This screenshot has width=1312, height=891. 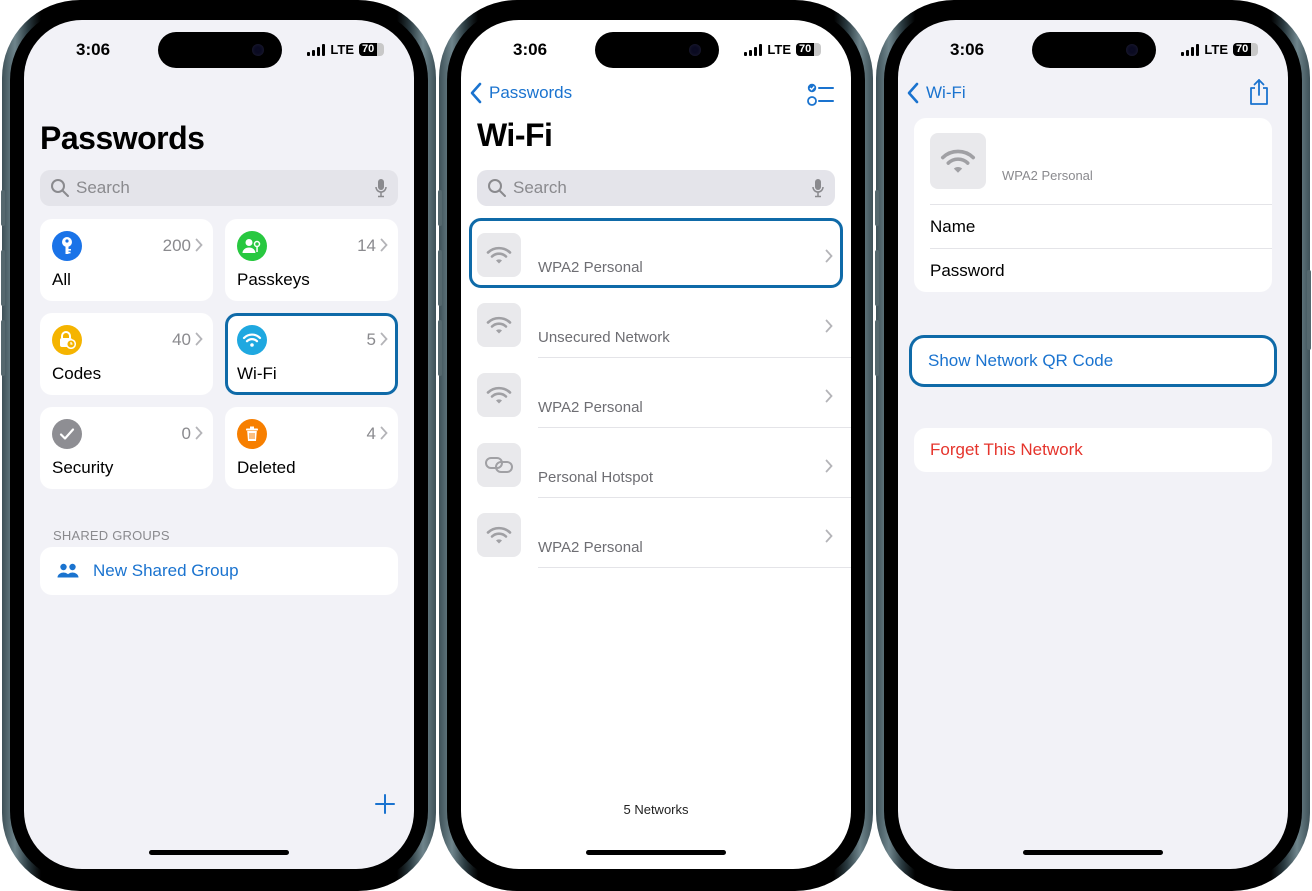 What do you see at coordinates (604, 337) in the screenshot?
I see `network-security: Unsecured Network` at bounding box center [604, 337].